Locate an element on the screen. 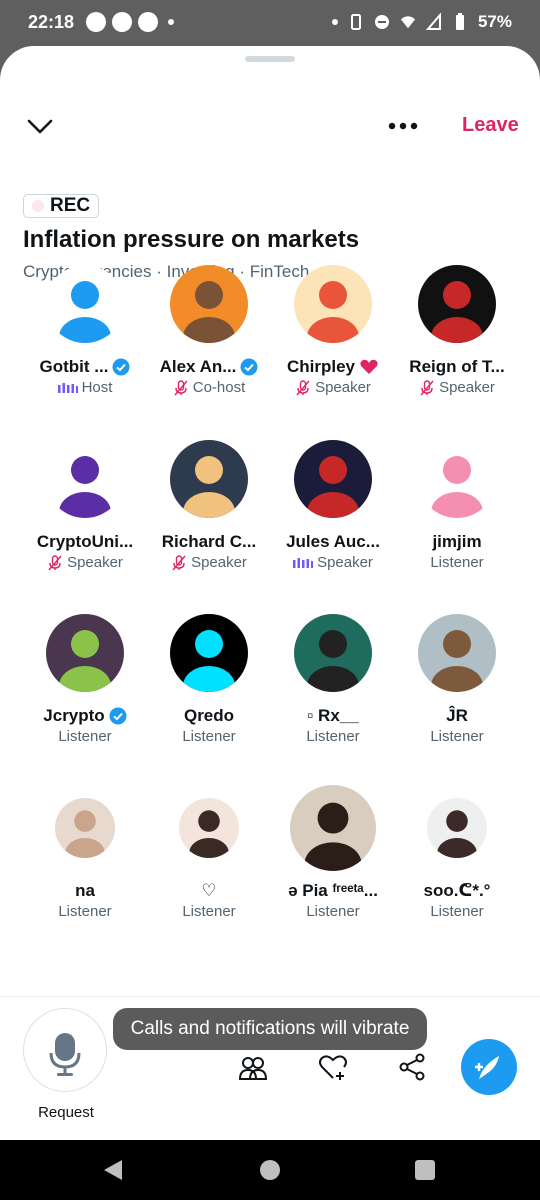 This screenshot has height=1200, width=540. signal-icon is located at coordinates (433, 21).